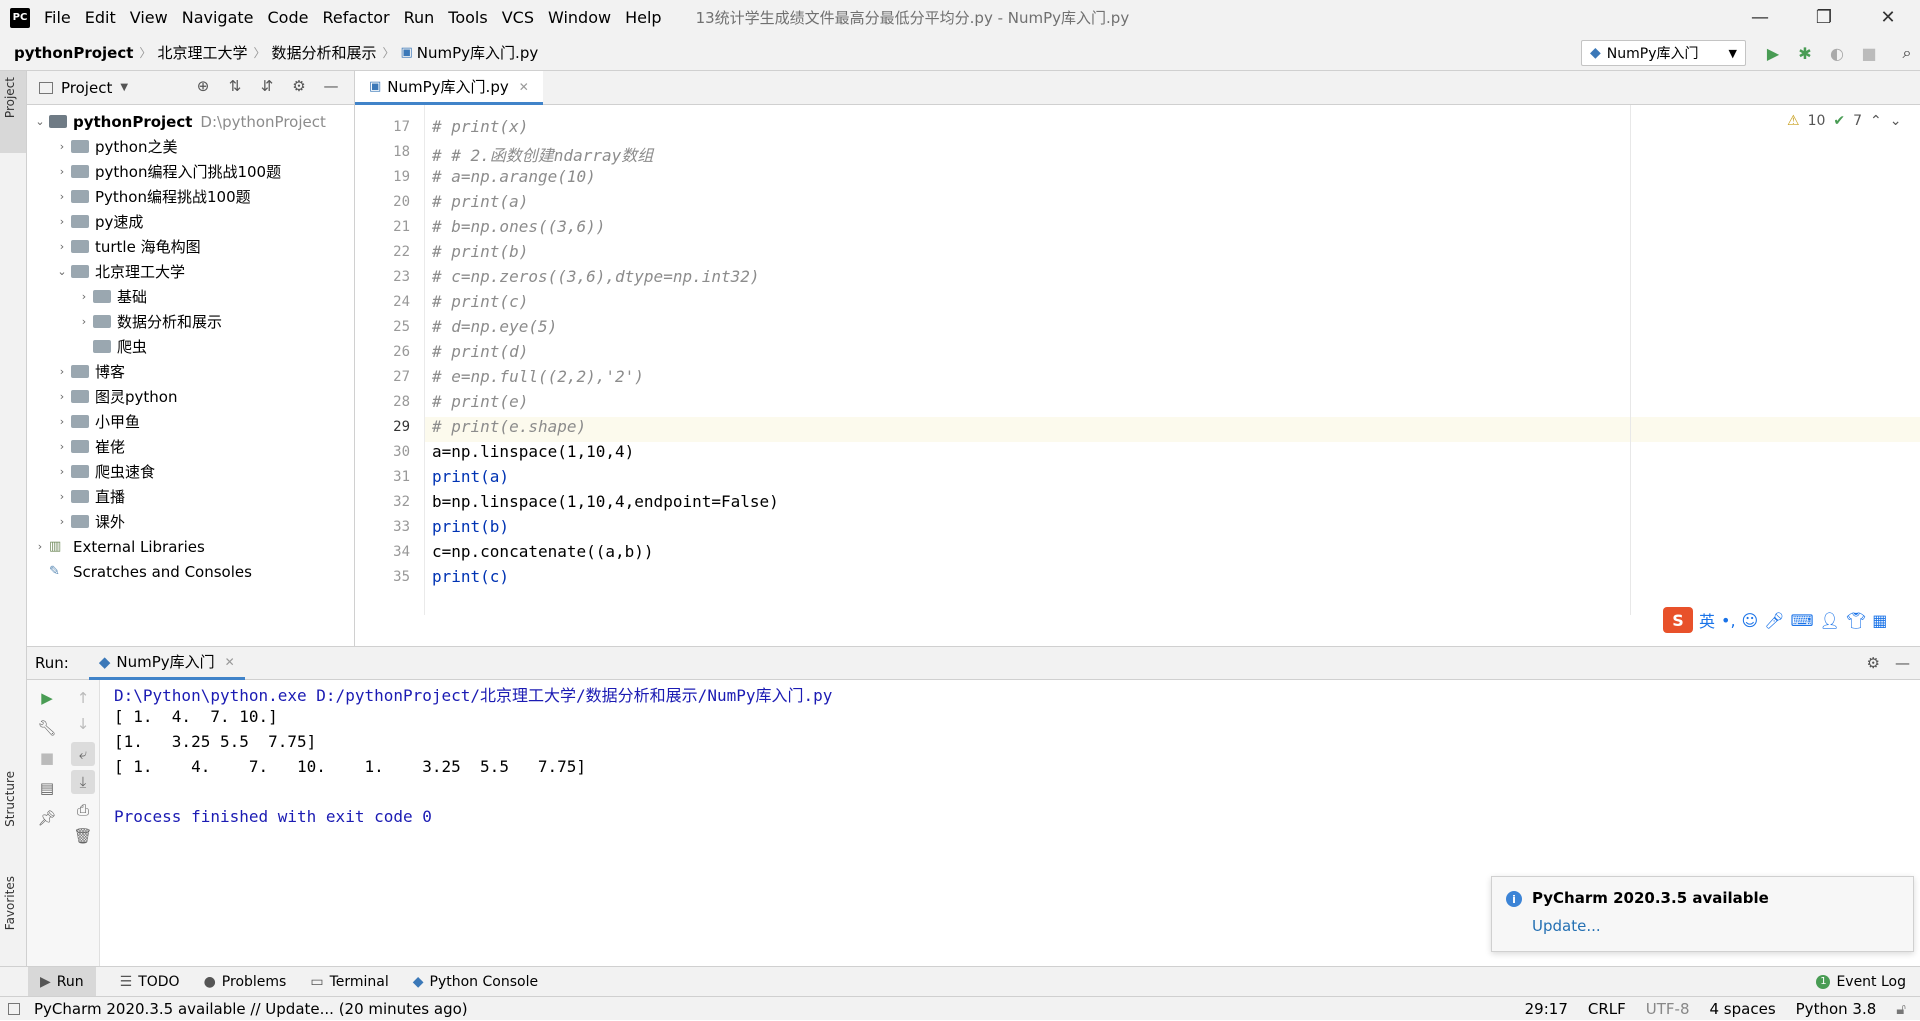  I want to click on menu-help: Help, so click(643, 17).